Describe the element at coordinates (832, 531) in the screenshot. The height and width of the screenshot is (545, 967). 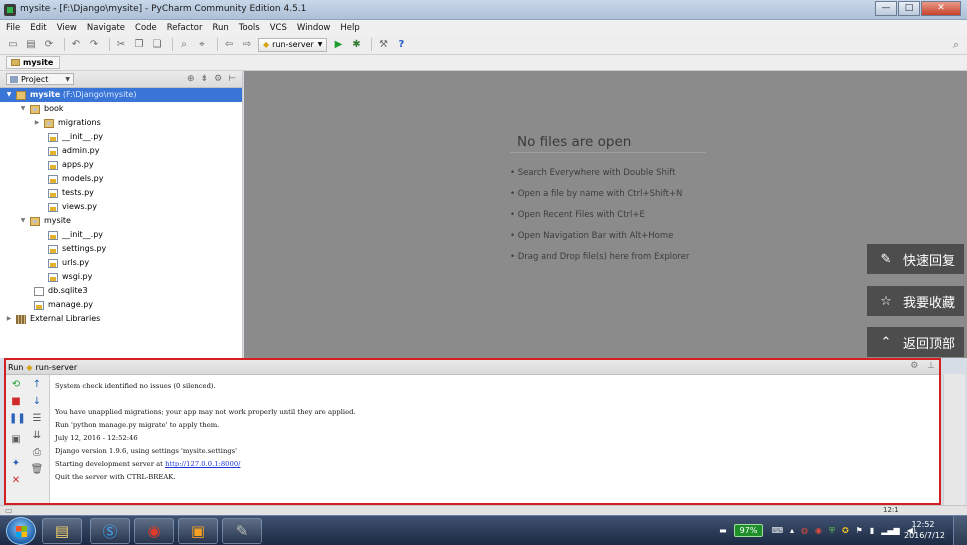
I see `shield-icon: ⛨` at that location.